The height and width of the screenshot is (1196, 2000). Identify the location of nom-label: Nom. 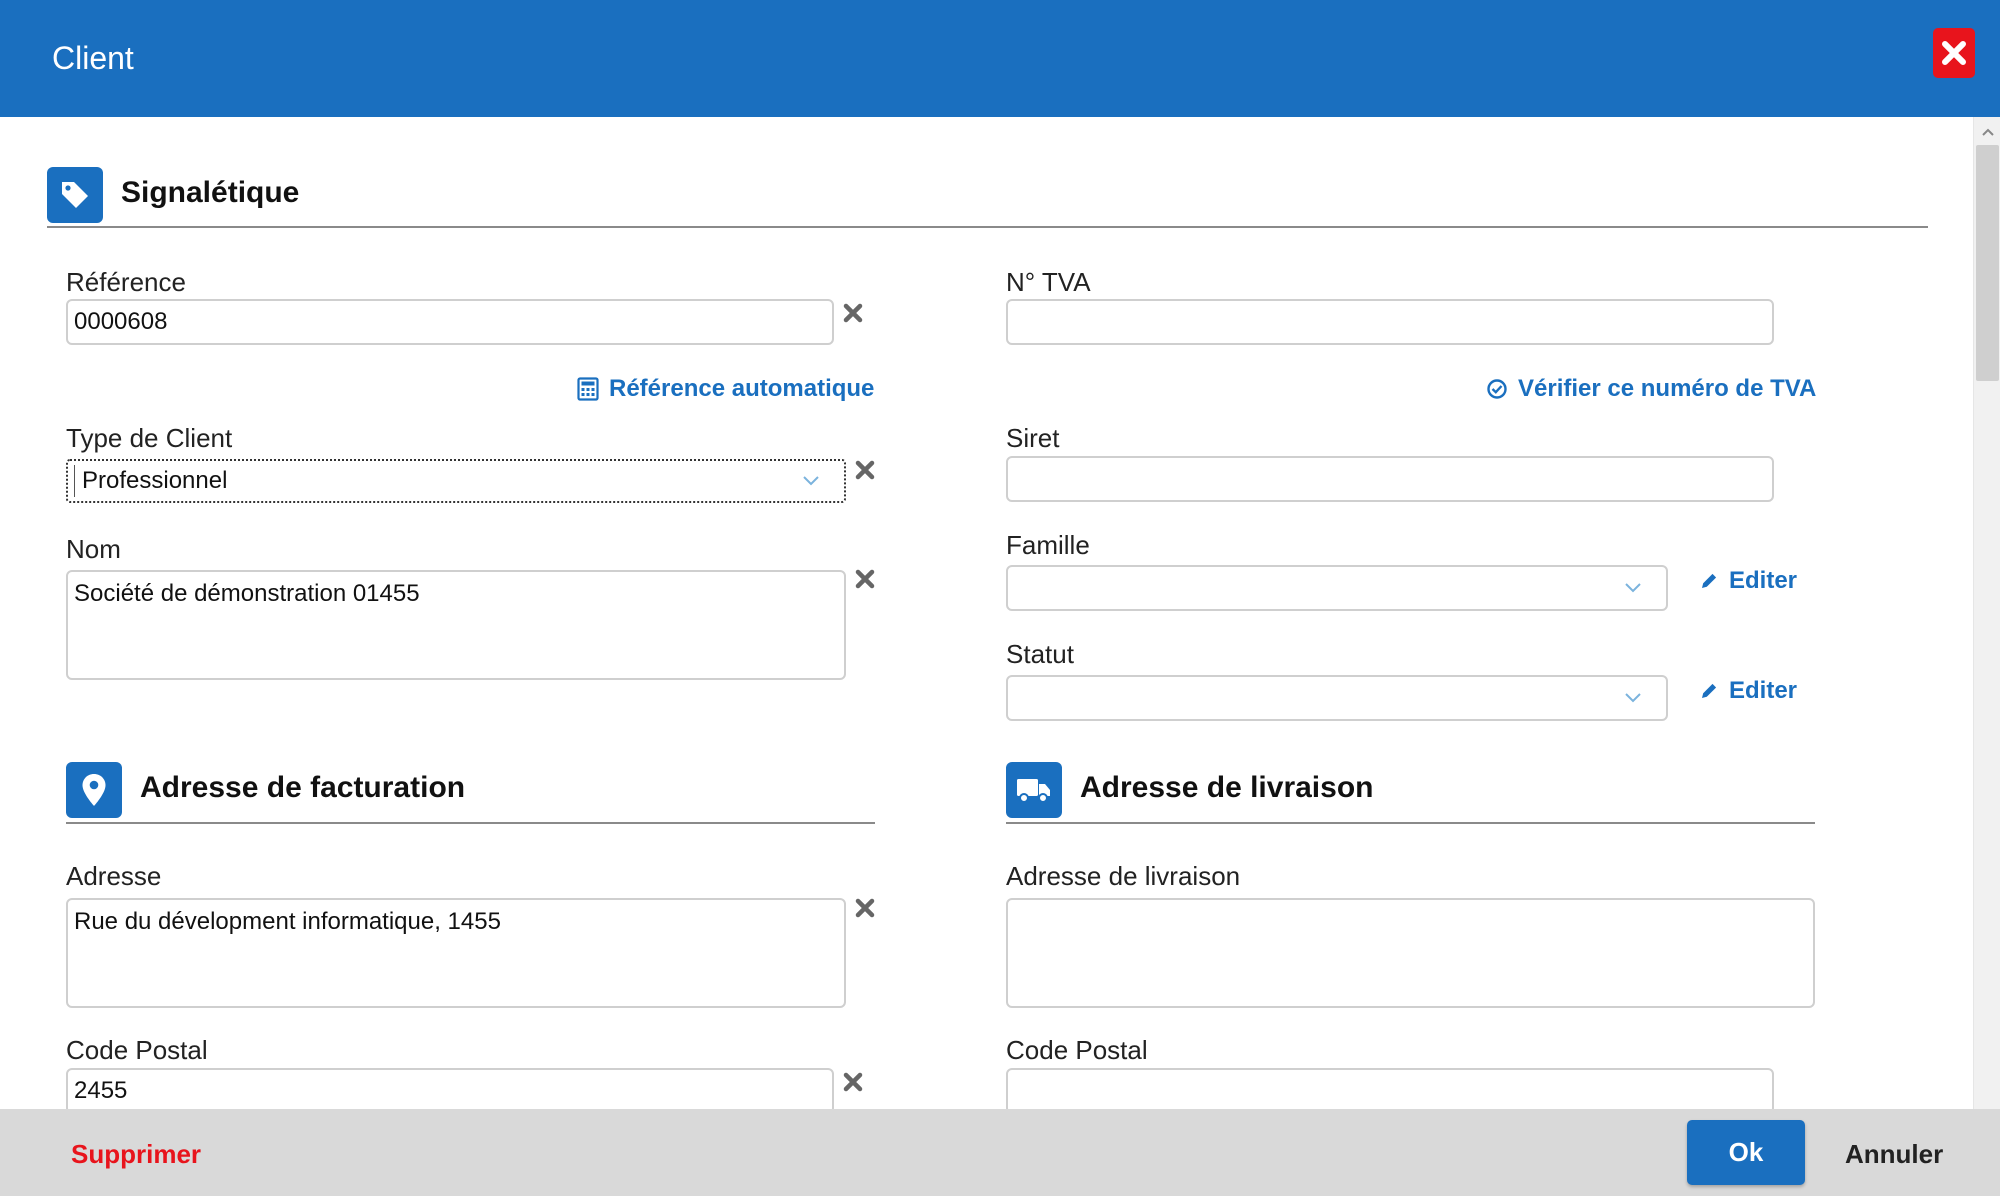
(93, 549).